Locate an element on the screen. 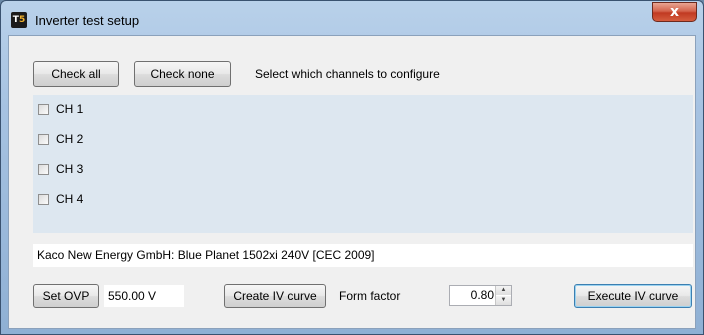 This screenshot has width=704, height=335. ovp-value-field: 550.00 V is located at coordinates (144, 296).